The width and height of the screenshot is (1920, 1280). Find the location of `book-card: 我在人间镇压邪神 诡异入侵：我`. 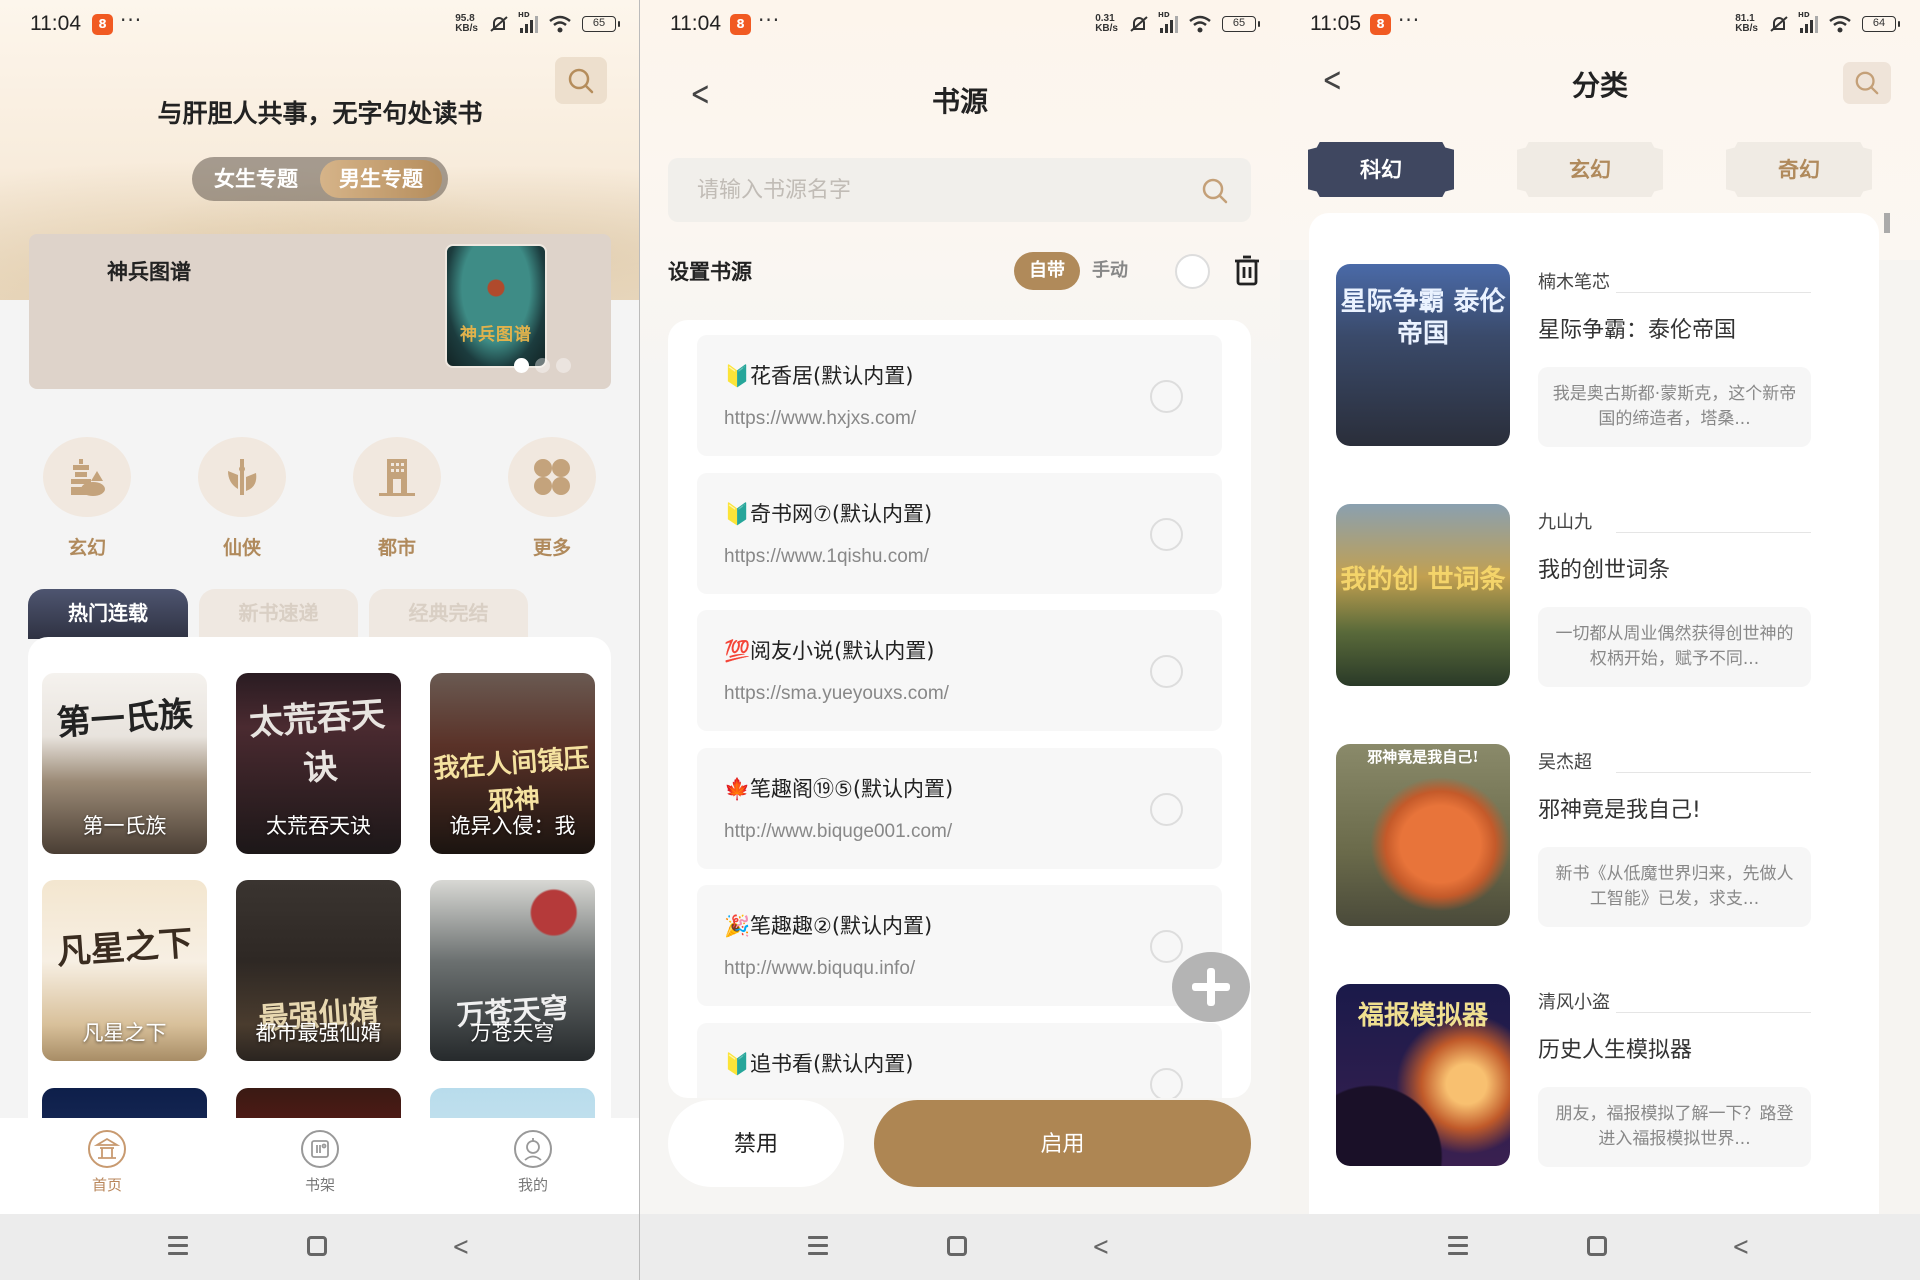

book-card: 我在人间镇压邪神 诡异入侵：我 is located at coordinates (512, 763).